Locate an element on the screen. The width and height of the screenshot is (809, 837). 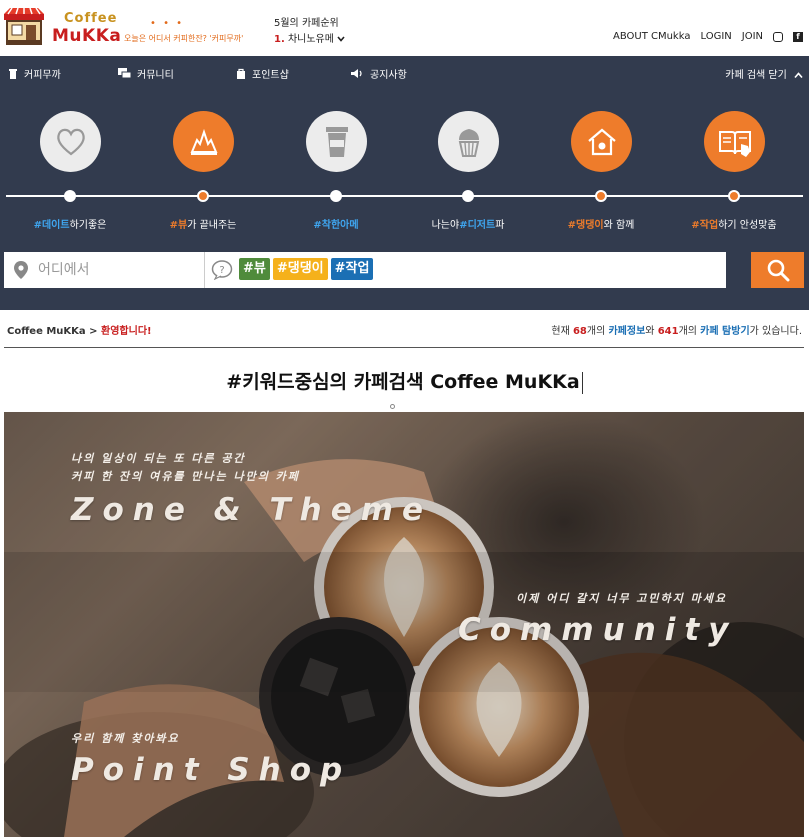
close-search-label: 카페 검색 닫기 is located at coordinates (756, 75).